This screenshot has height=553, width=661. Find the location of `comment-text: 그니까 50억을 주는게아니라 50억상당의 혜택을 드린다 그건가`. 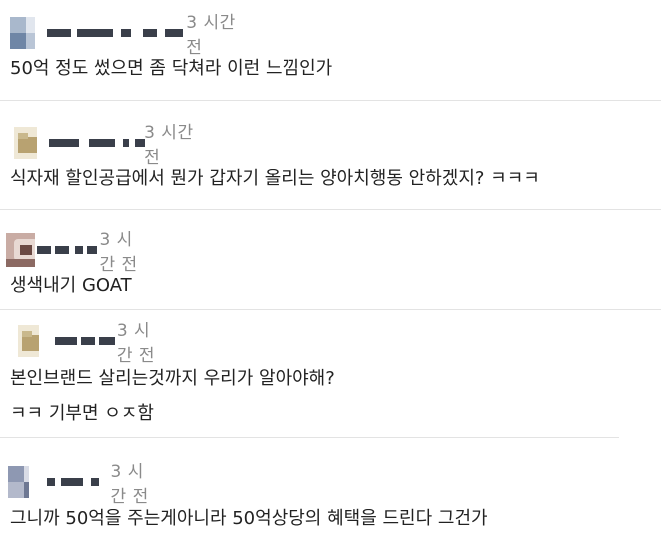

comment-text: 그니까 50억을 주는게아니라 50억상당의 혜택을 드린다 그건가 is located at coordinates (249, 519).